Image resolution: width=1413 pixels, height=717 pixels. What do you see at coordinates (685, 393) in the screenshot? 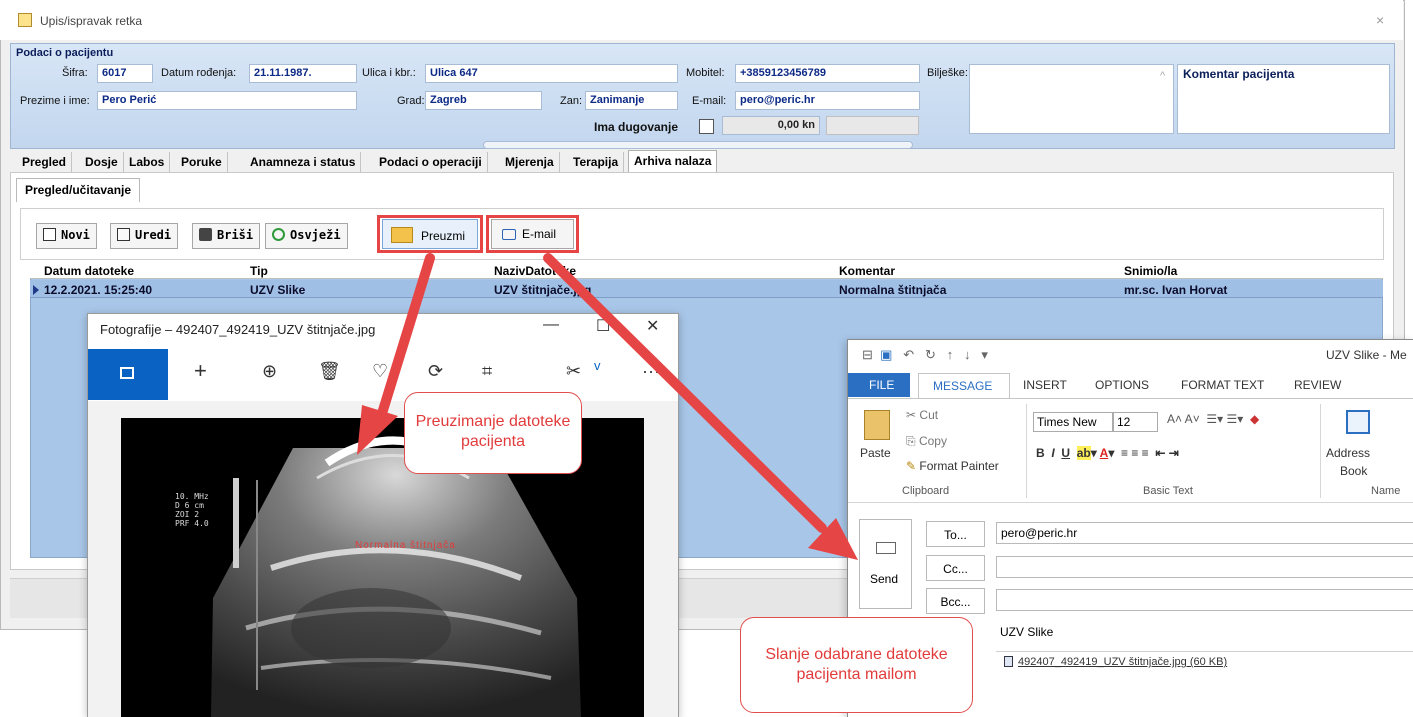
I see `arrow-email` at bounding box center [685, 393].